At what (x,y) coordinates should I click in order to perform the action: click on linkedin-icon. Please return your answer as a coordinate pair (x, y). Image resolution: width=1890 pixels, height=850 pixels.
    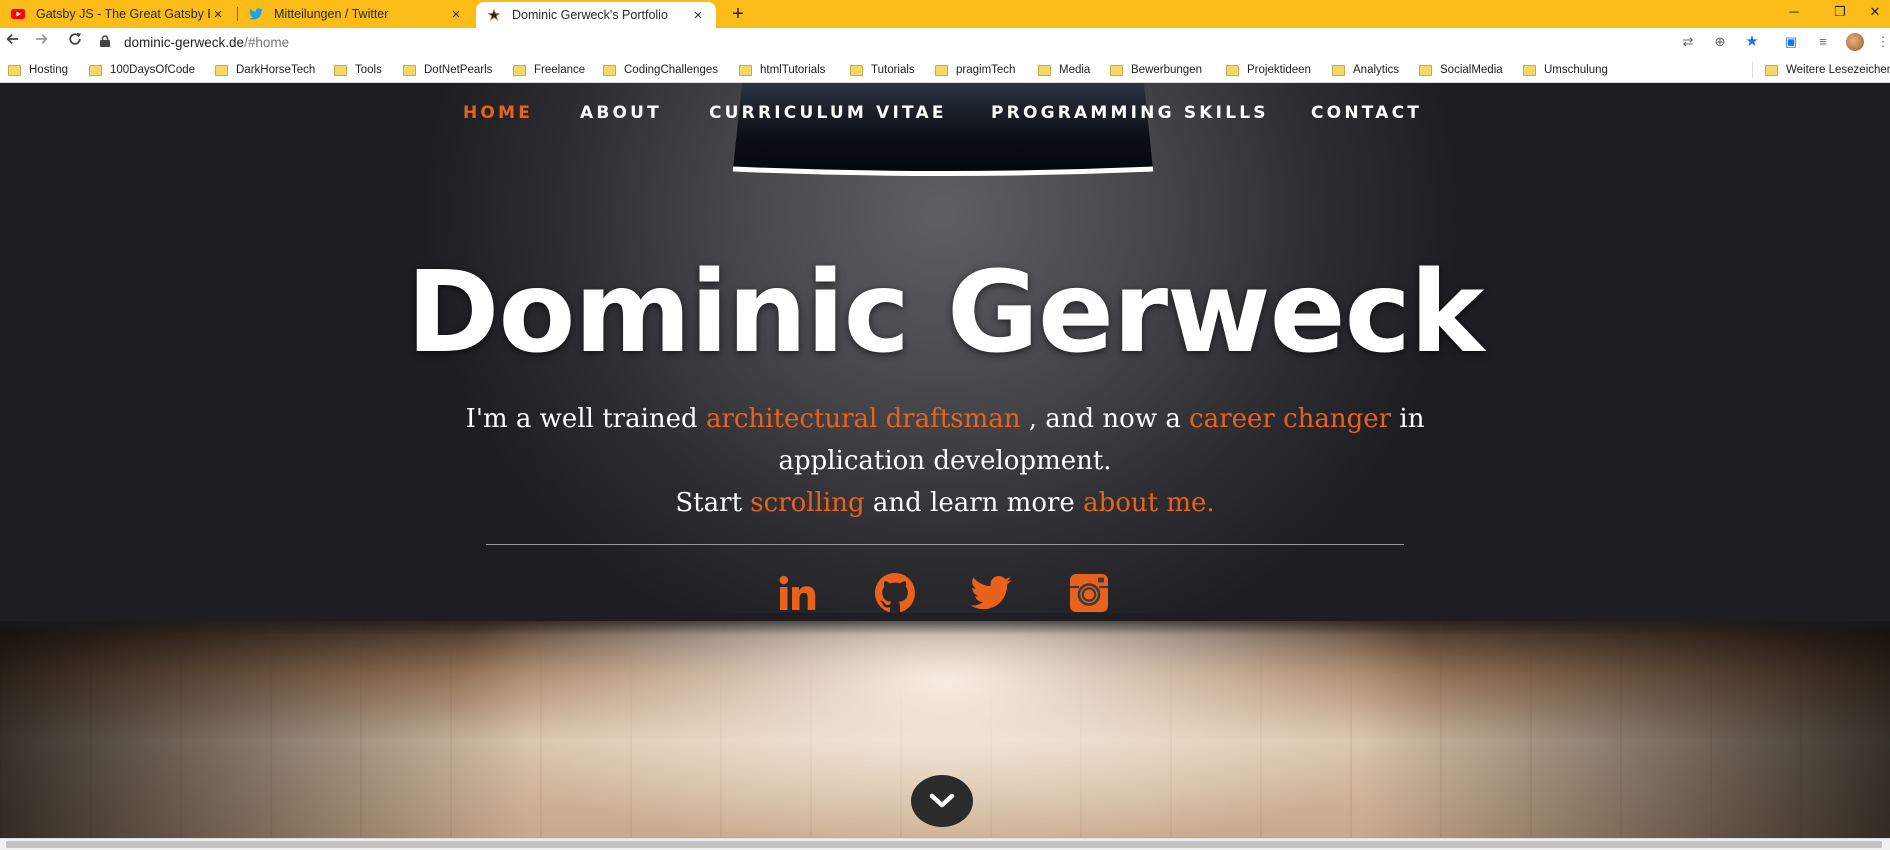
    Looking at the image, I should click on (797, 592).